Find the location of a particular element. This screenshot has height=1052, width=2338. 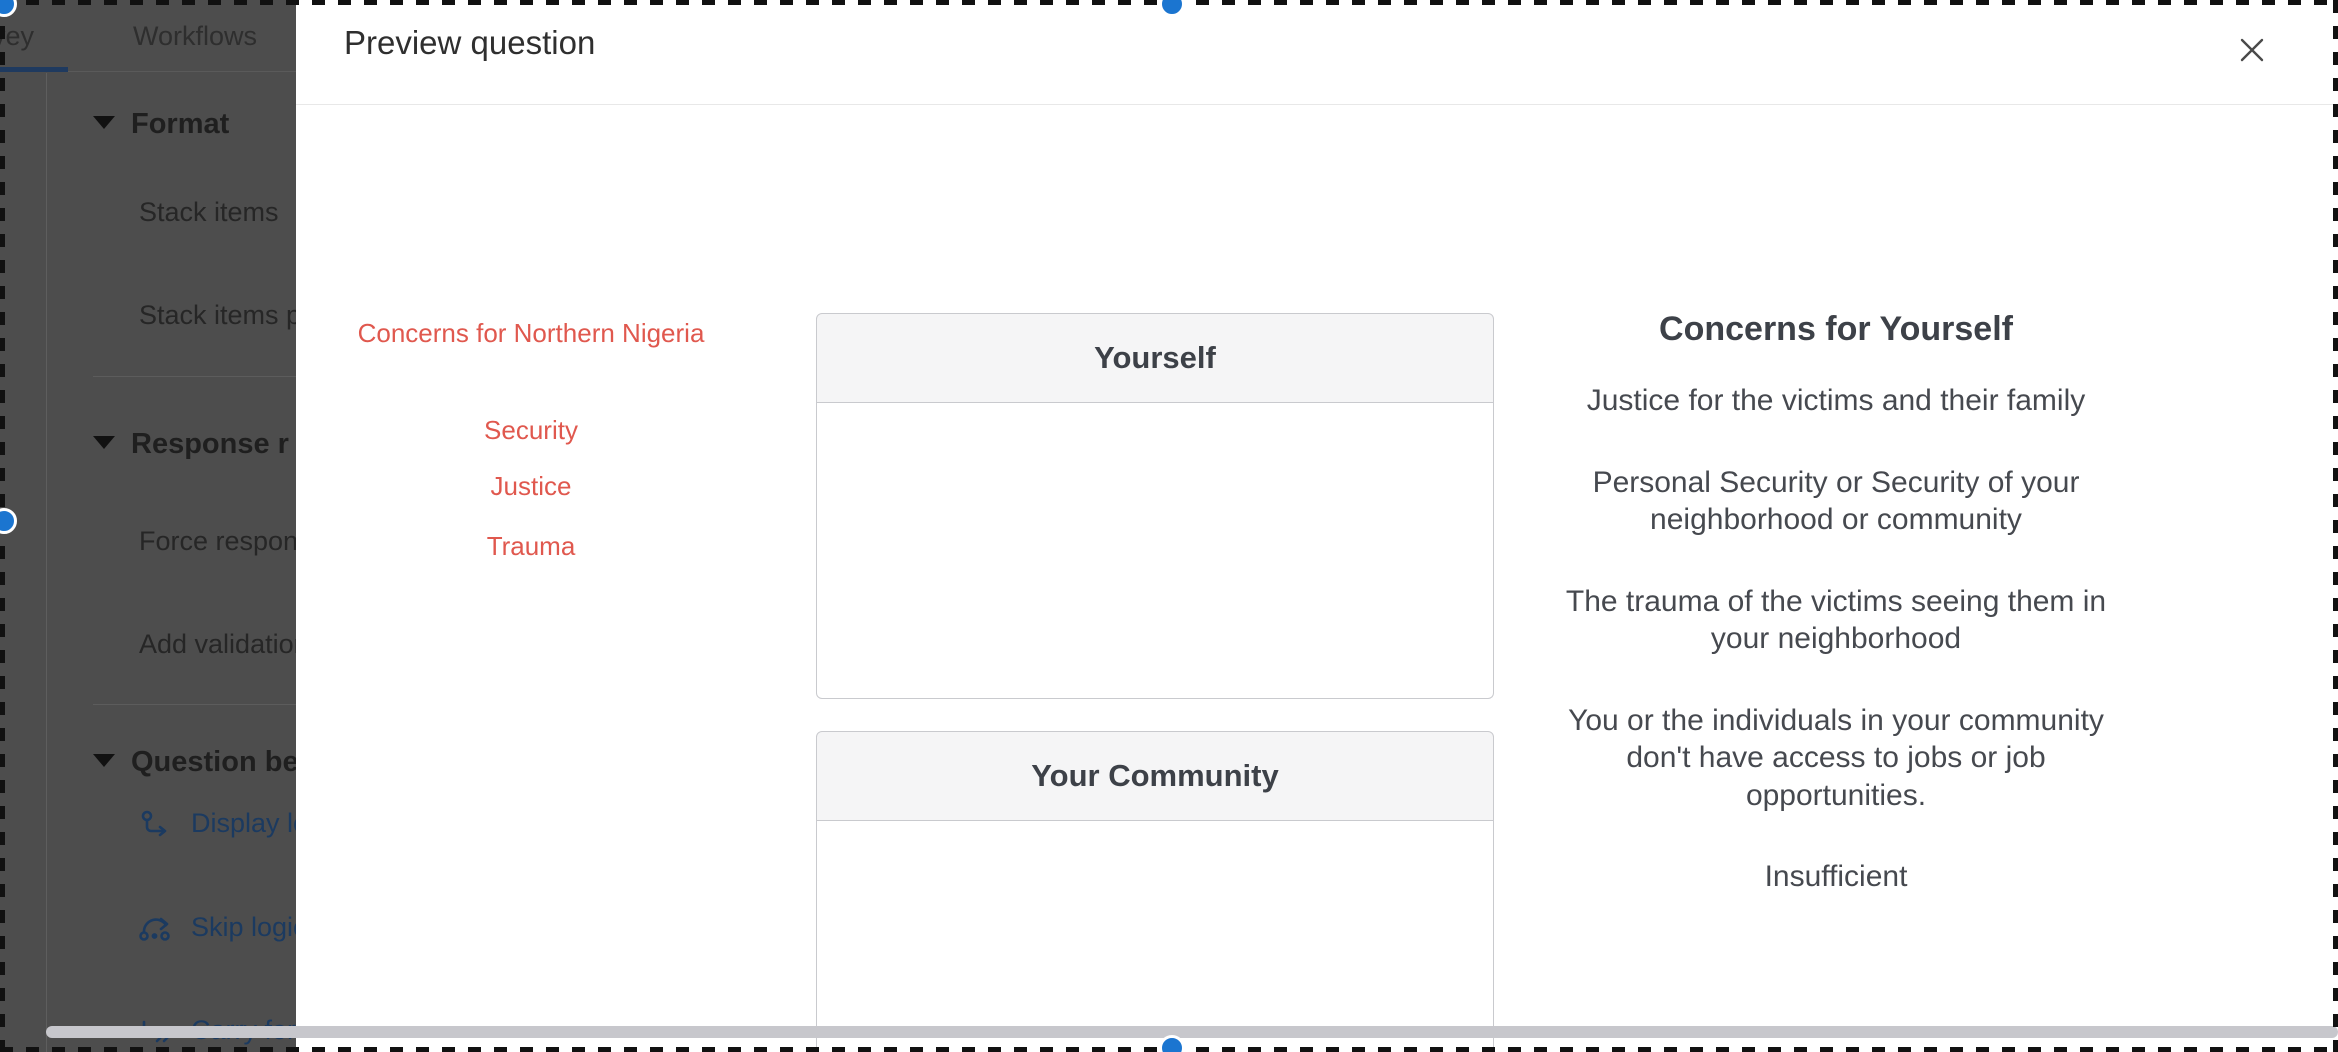

drag-item: Justice is located at coordinates (531, 486).